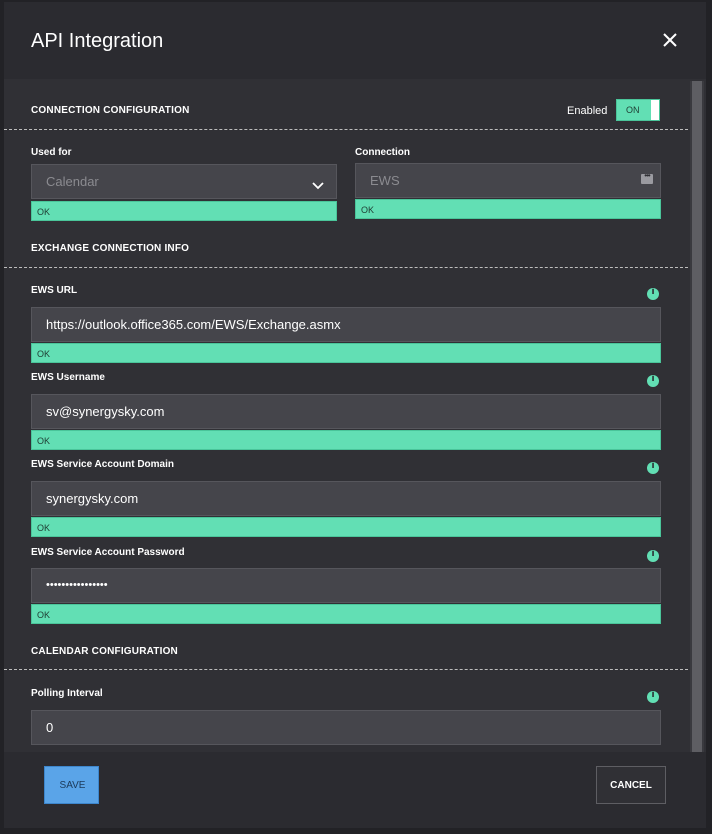  What do you see at coordinates (44, 528) in the screenshot?
I see `ews-domain-status-text: OK` at bounding box center [44, 528].